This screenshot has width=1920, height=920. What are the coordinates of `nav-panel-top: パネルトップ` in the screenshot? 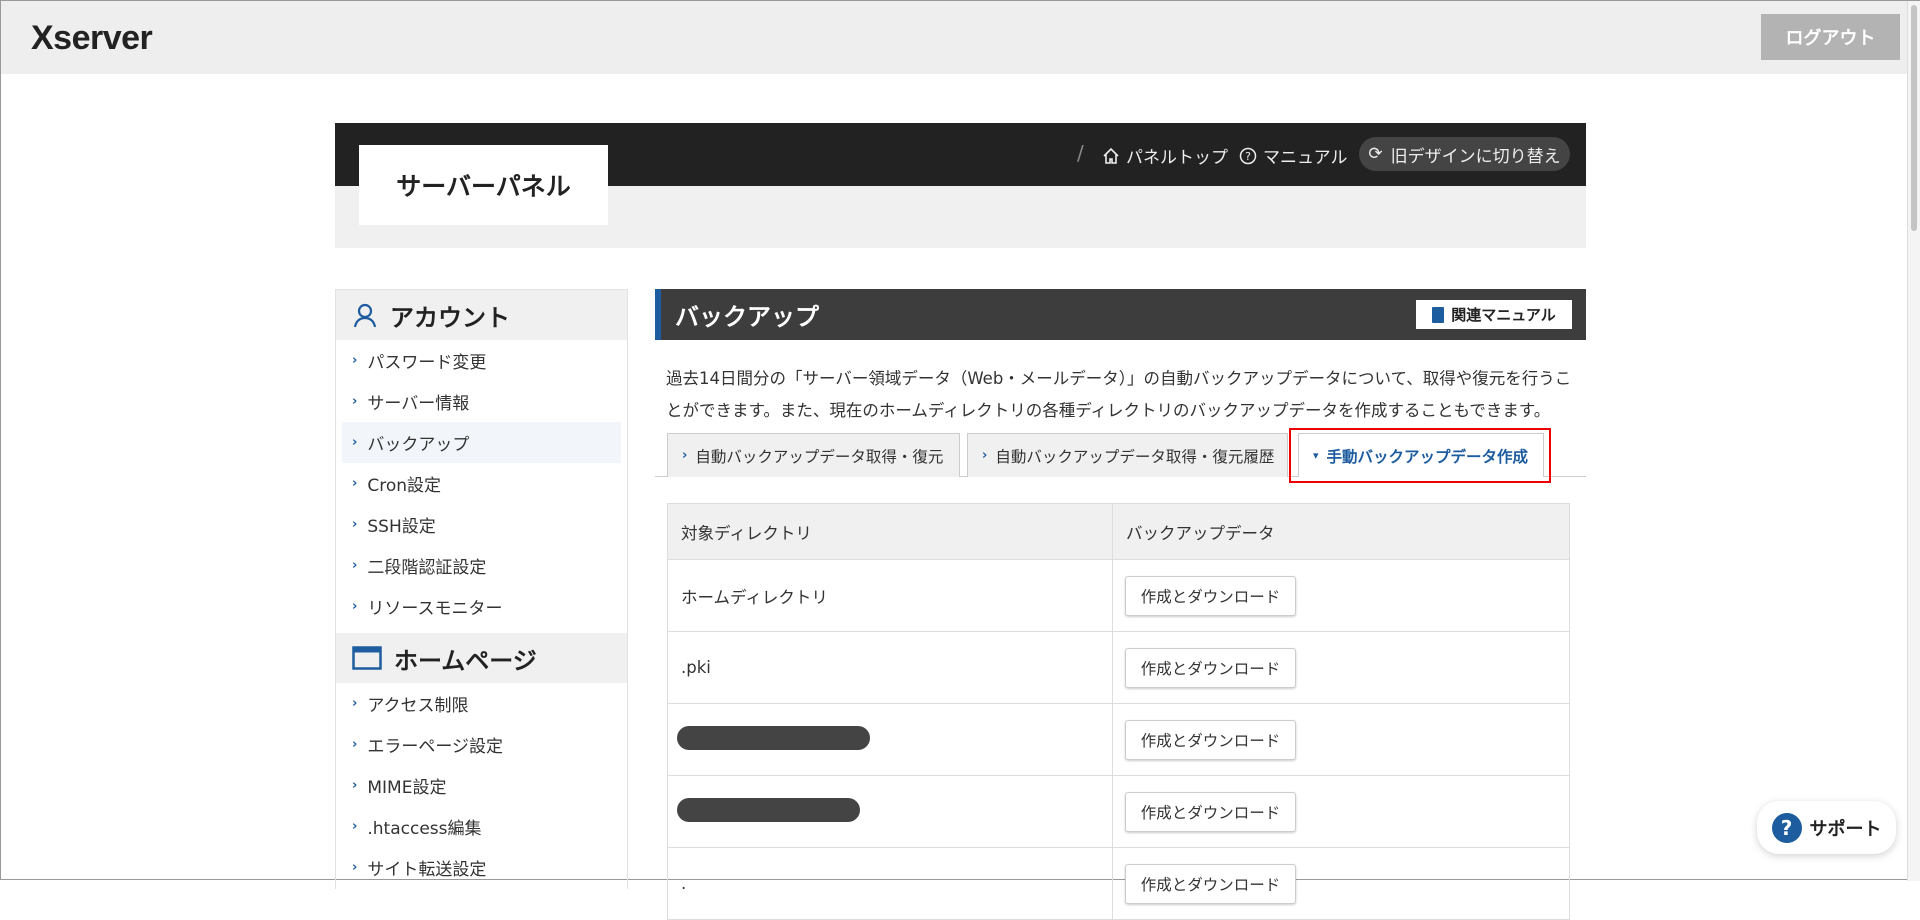 It's located at (1165, 155).